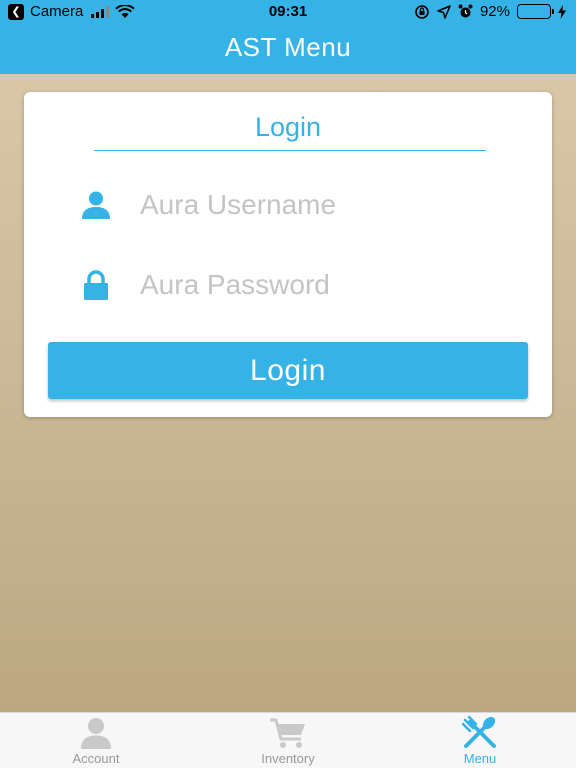 The height and width of the screenshot is (768, 576). What do you see at coordinates (287, 733) in the screenshot?
I see `cart-icon` at bounding box center [287, 733].